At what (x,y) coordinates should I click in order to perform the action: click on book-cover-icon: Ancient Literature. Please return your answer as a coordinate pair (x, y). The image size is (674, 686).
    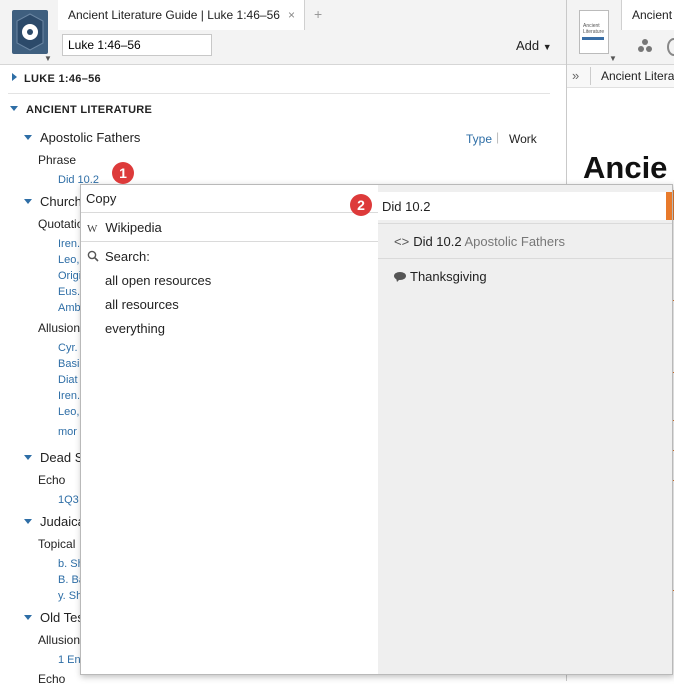
    Looking at the image, I should click on (594, 32).